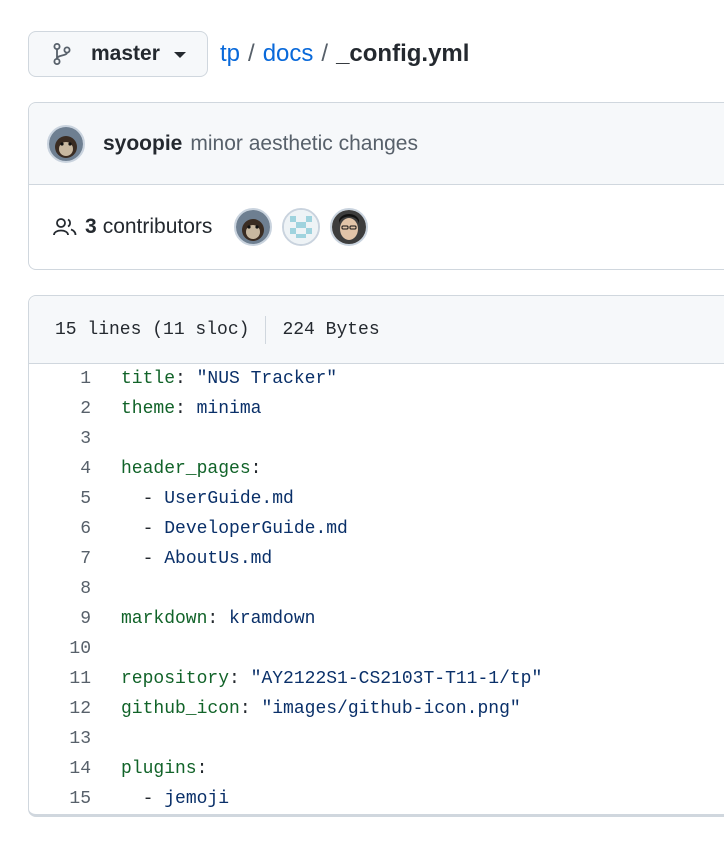 This screenshot has height=850, width=724. I want to click on contributors-row: 3 contributors, so click(376, 227).